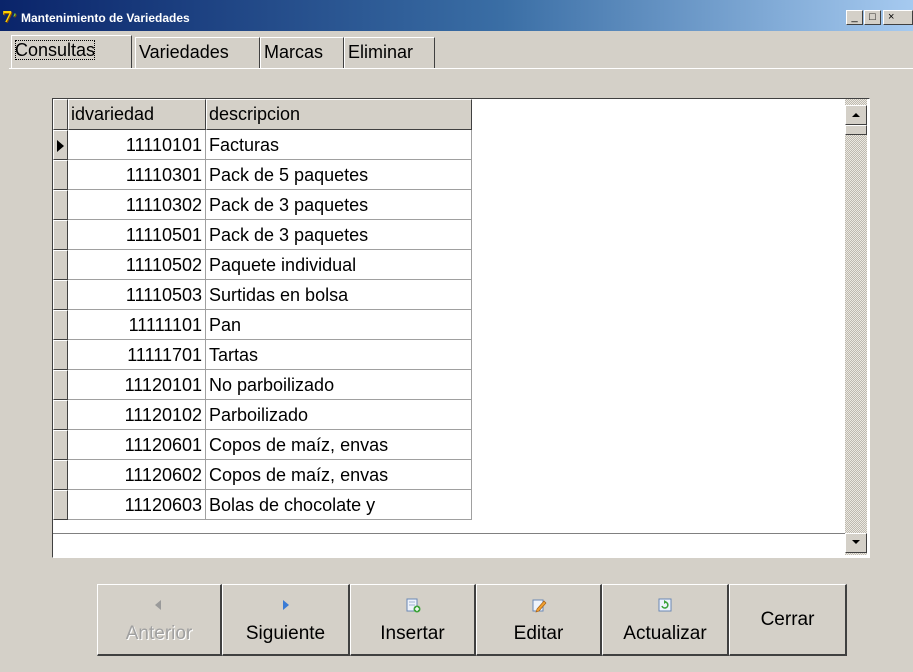 The height and width of the screenshot is (672, 913). What do you see at coordinates (137, 114) in the screenshot?
I see `column-header-idvariedad: idvariedad` at bounding box center [137, 114].